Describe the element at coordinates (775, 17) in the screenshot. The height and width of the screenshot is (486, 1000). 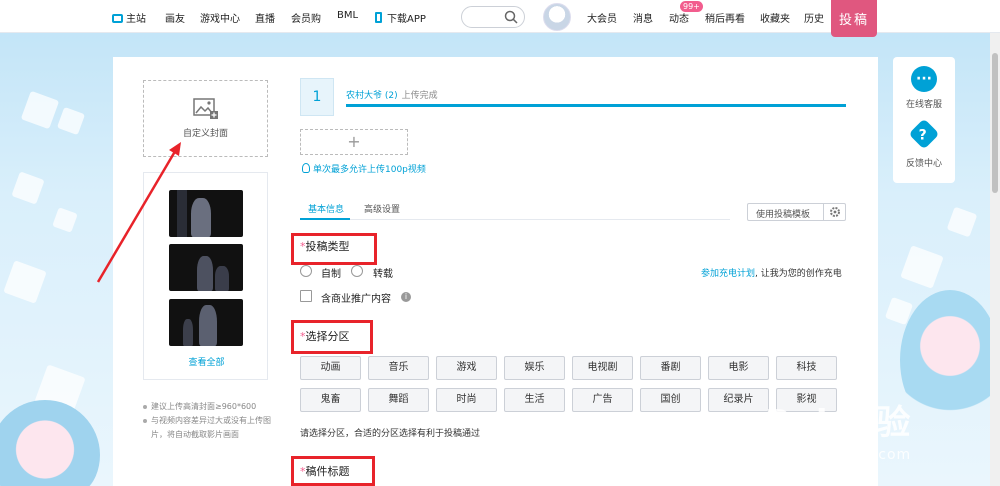
I see `nav-favorites: 收藏夹` at that location.